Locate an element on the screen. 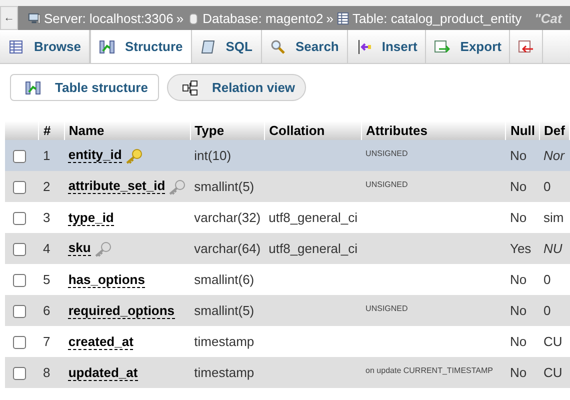 This screenshot has height=400, width=570. column-header: Name is located at coordinates (86, 130).